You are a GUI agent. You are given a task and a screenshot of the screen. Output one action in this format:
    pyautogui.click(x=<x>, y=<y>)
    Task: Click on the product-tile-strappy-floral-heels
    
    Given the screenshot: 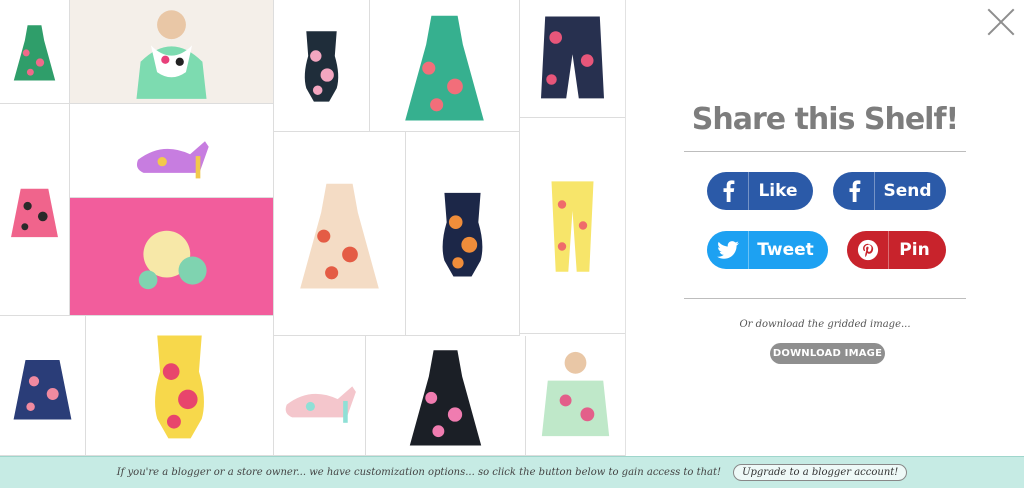 What is the action you would take?
    pyautogui.click(x=320, y=396)
    